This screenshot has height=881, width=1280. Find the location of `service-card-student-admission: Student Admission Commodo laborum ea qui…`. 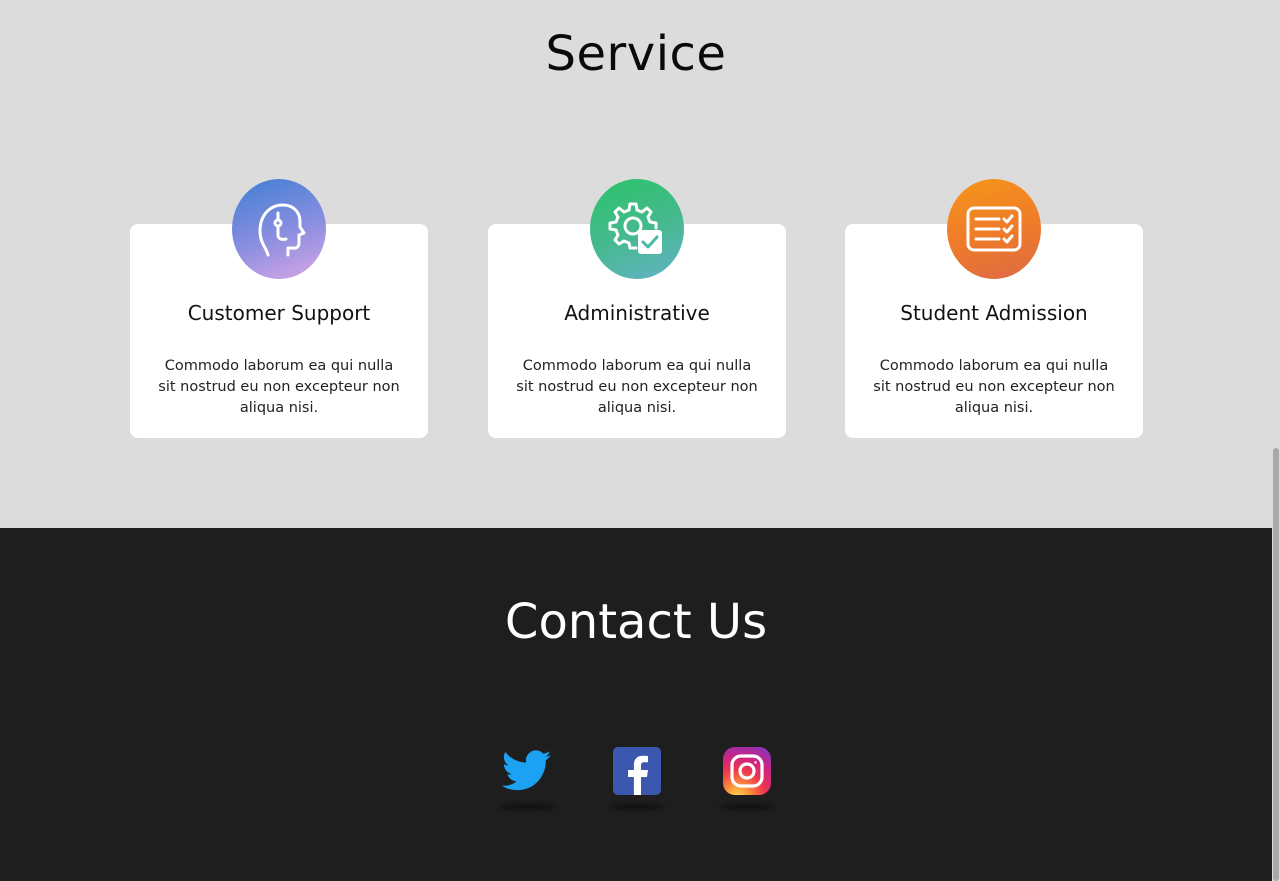

service-card-student-admission: Student Admission Commodo laborum ea qui… is located at coordinates (994, 308).